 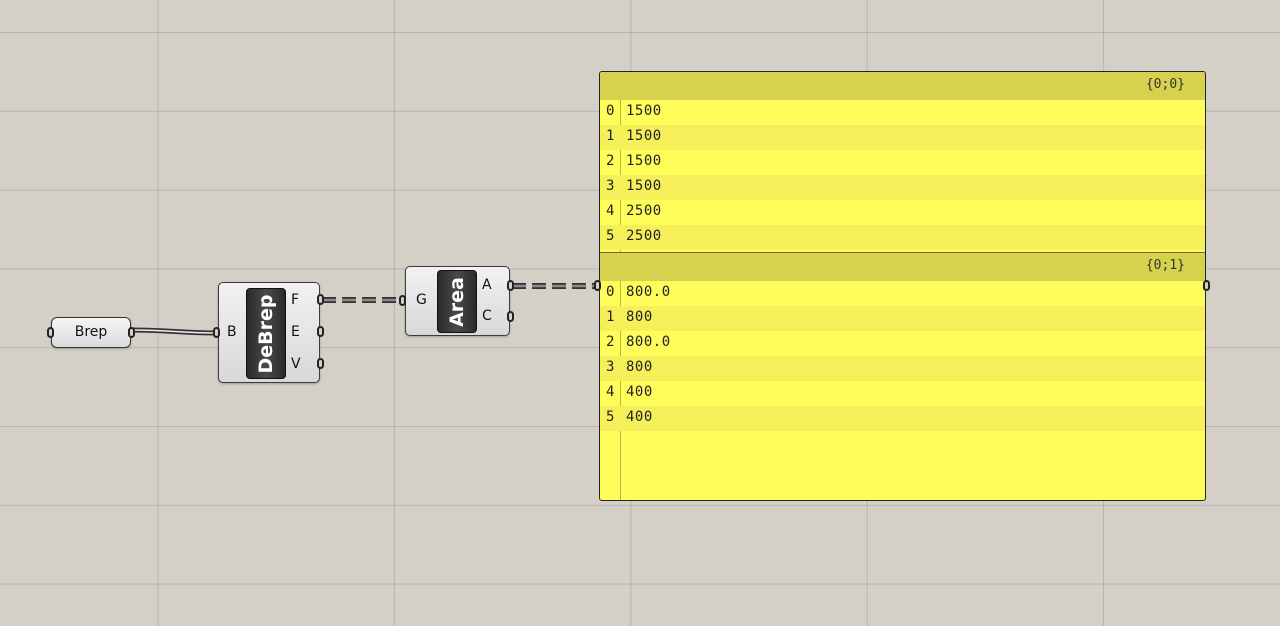 I want to click on list-item: 1 800, so click(x=902, y=318).